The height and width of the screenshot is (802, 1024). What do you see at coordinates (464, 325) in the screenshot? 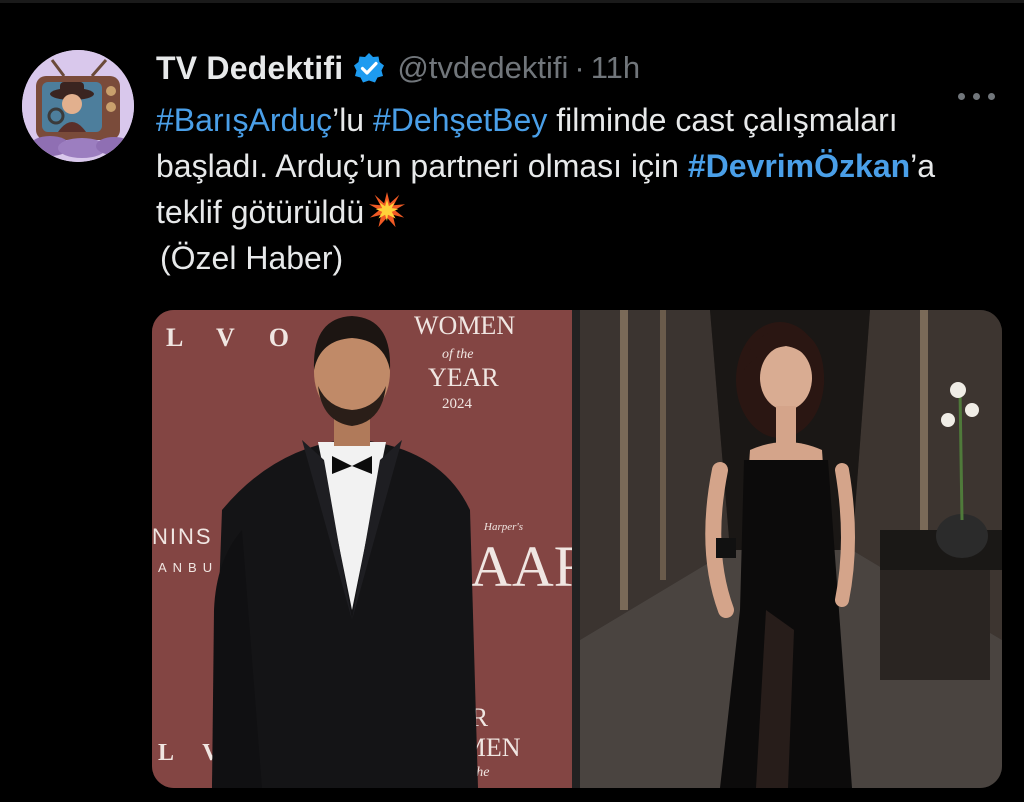
I see `backdrop-text: WOMEN` at bounding box center [464, 325].